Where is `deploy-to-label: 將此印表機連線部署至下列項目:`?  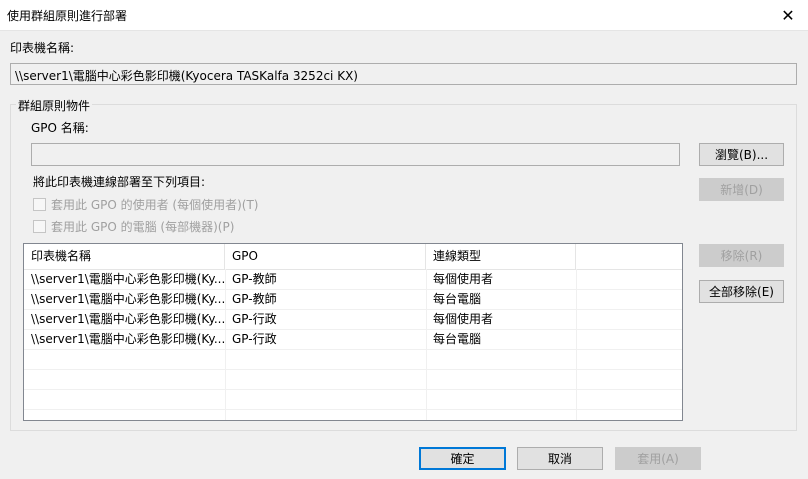
deploy-to-label: 將此印表機連線部署至下列項目: is located at coordinates (119, 182).